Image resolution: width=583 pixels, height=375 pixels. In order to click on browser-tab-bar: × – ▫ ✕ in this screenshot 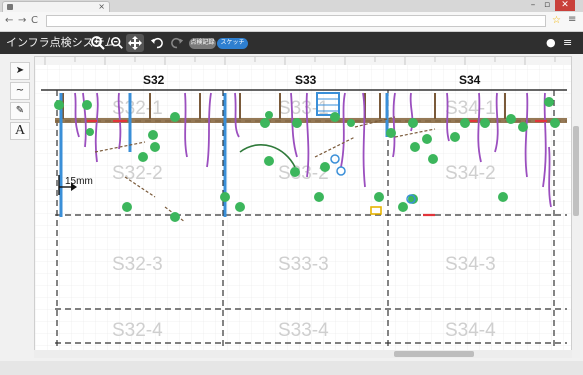, I will do `click(291, 6)`.